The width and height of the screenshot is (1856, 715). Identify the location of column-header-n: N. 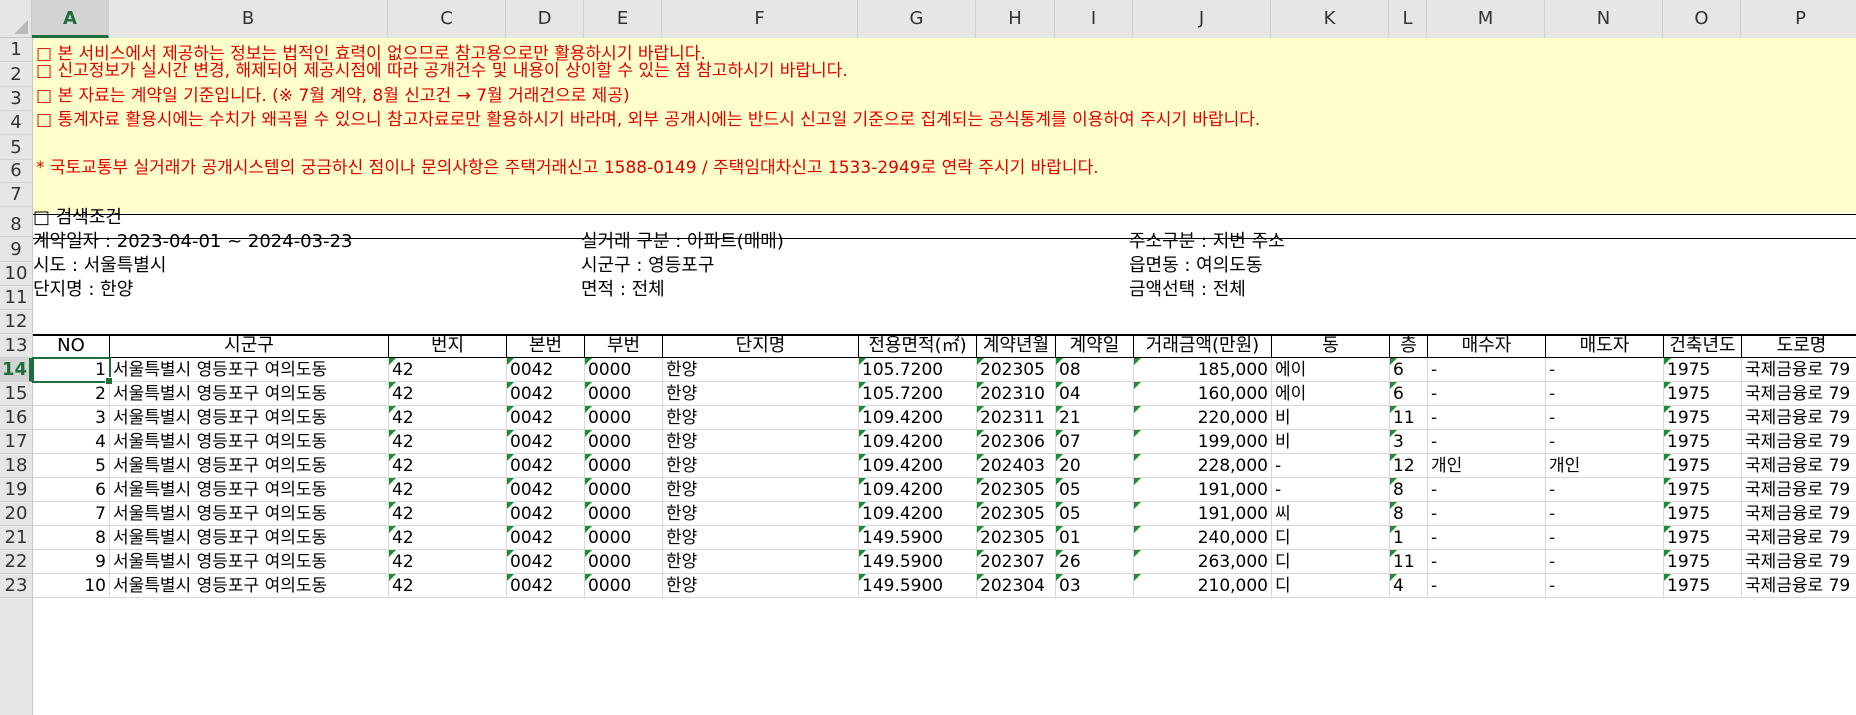
(1604, 19).